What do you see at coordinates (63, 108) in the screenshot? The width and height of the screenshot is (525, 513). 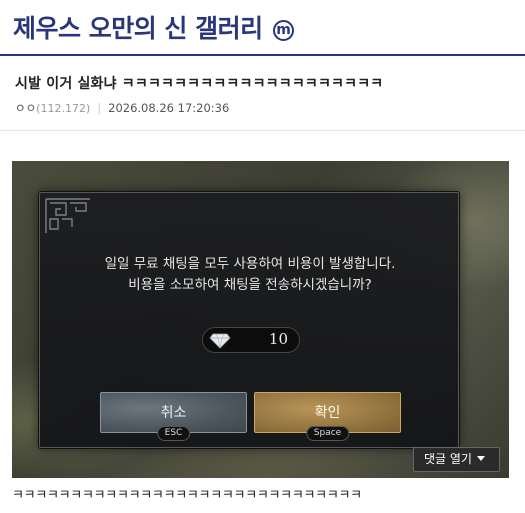 I see `author-ip: (112.172)` at bounding box center [63, 108].